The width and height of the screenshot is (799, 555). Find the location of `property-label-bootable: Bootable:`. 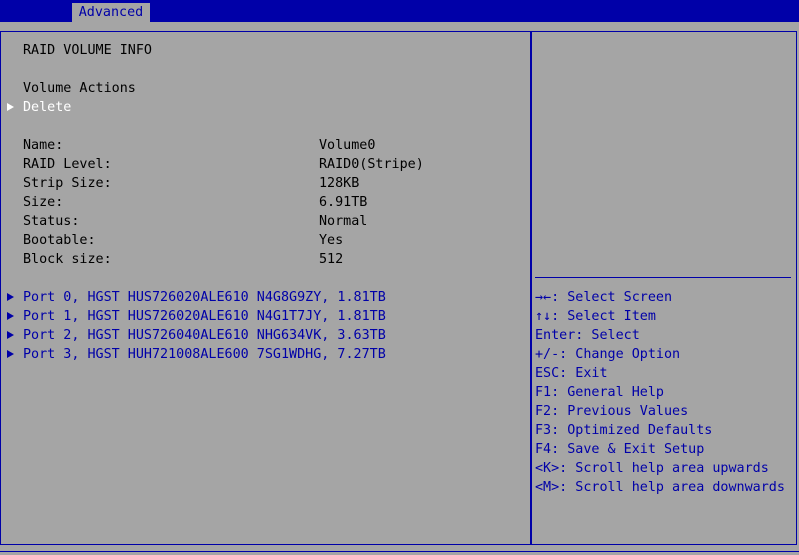

property-label-bootable: Bootable: is located at coordinates (59, 240).